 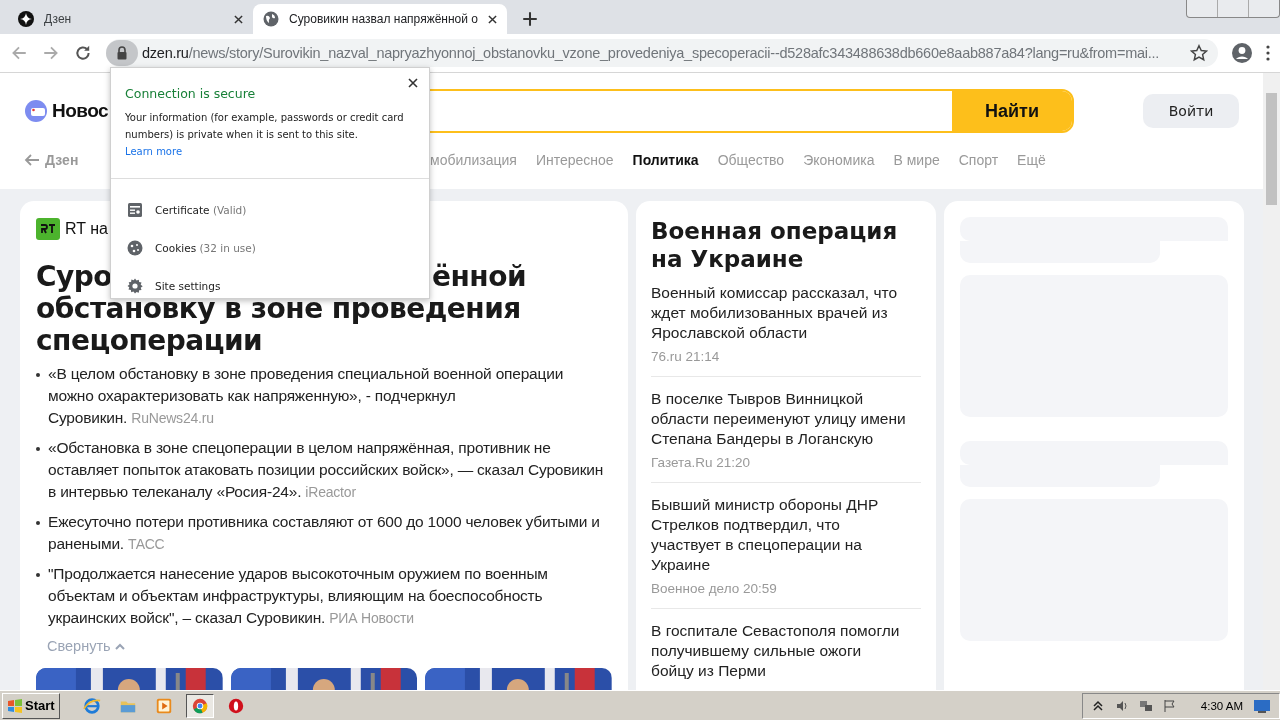 What do you see at coordinates (529, 19) in the screenshot?
I see `new-tab-icon` at bounding box center [529, 19].